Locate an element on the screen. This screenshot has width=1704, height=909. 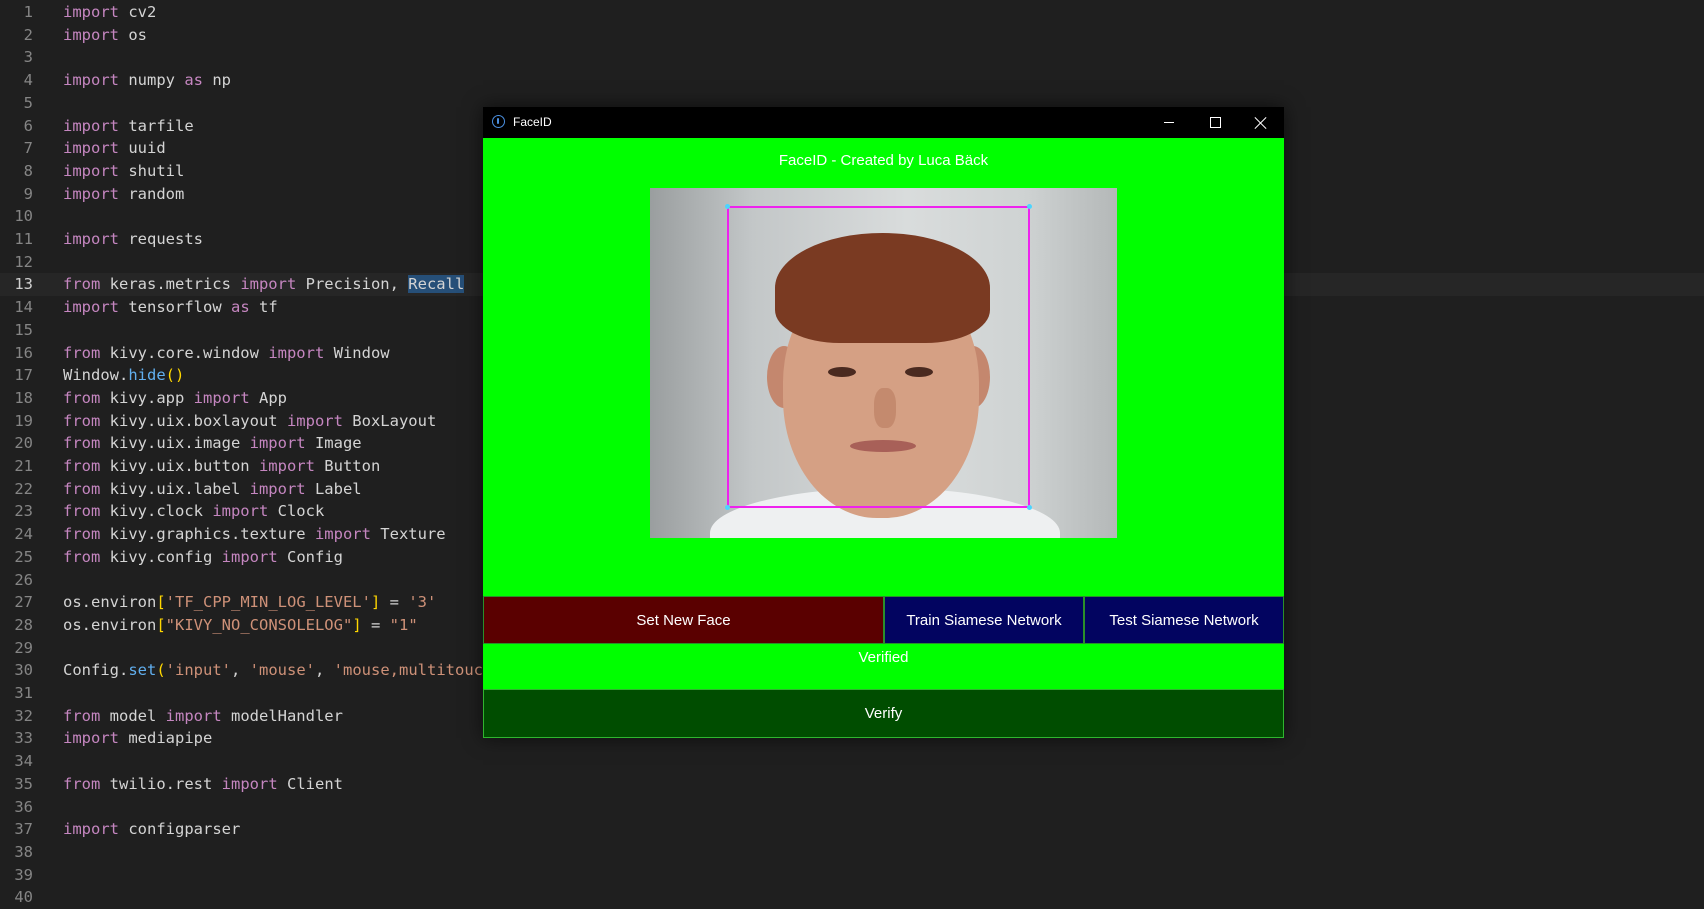
code-token: kivy.config is located at coordinates (161, 556).